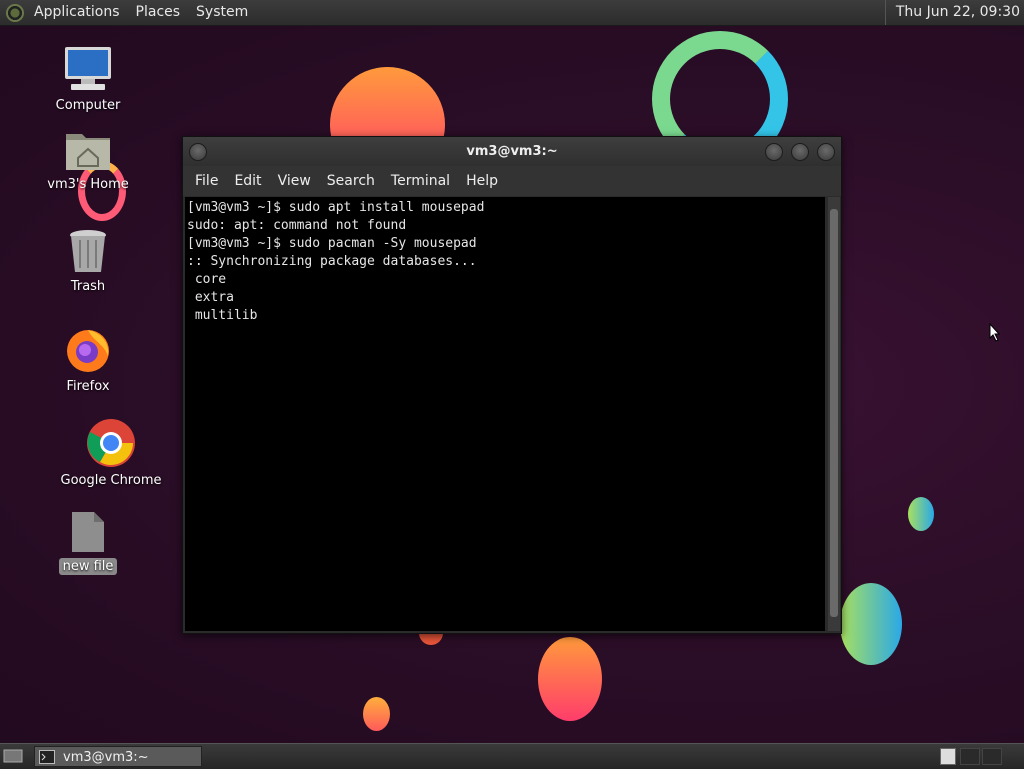 This screenshot has width=1024, height=769. I want to click on home-folder-icon, so click(88, 152).